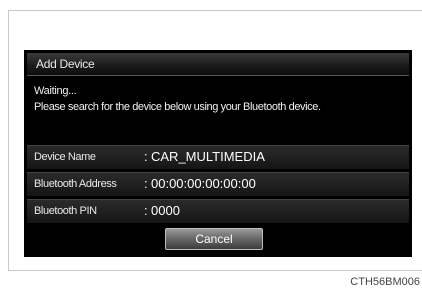  I want to click on frame-bottom-line, so click(215, 270).